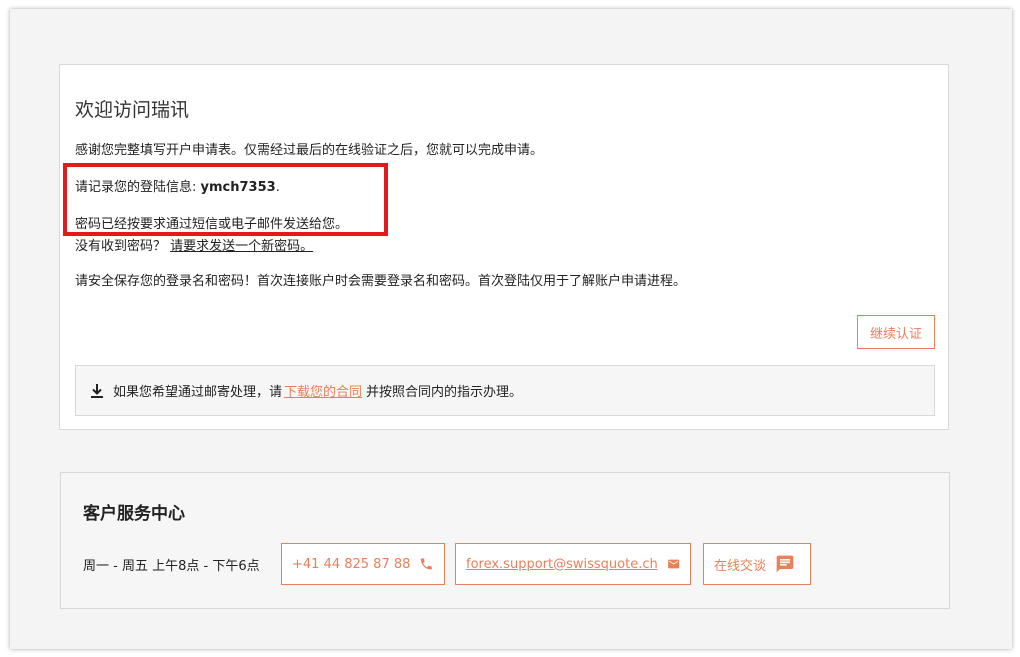  What do you see at coordinates (132, 110) in the screenshot?
I see `page-title: 欢迎访问瑞讯` at bounding box center [132, 110].